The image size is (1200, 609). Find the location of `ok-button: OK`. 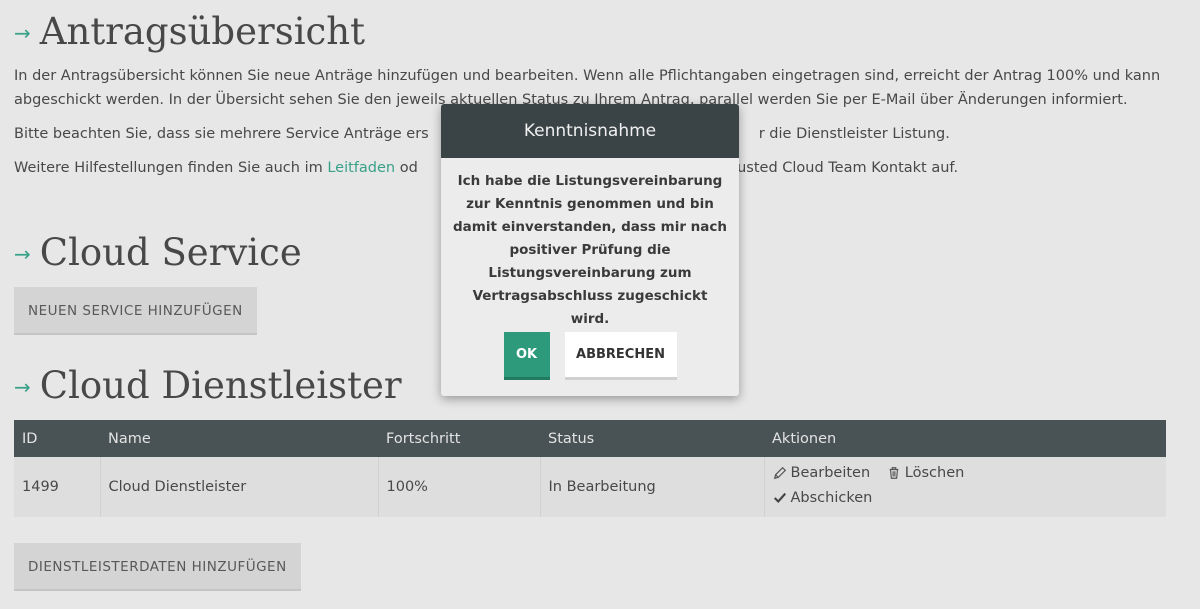

ok-button: OK is located at coordinates (526, 356).